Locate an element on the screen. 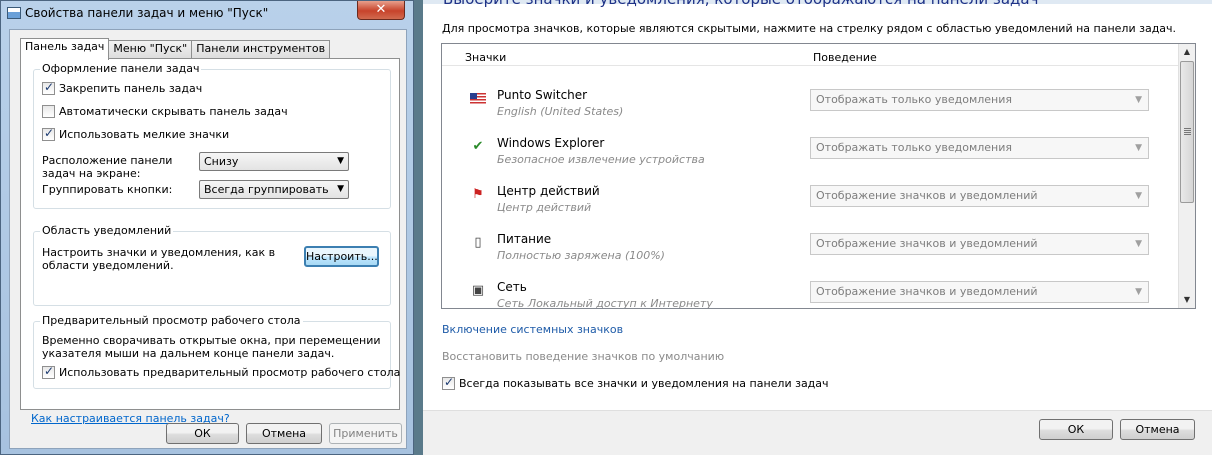  close-button: ✕ is located at coordinates (381, 10).